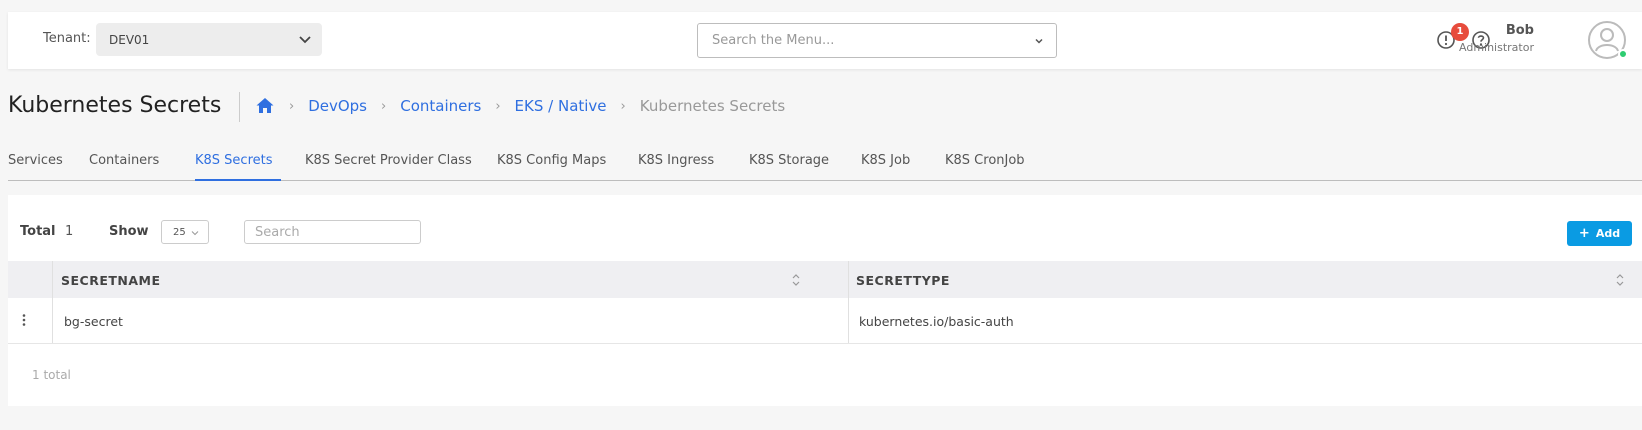 The image size is (1642, 430). What do you see at coordinates (561, 106) in the screenshot?
I see `breadcrumb-eks-native: EKS / Native` at bounding box center [561, 106].